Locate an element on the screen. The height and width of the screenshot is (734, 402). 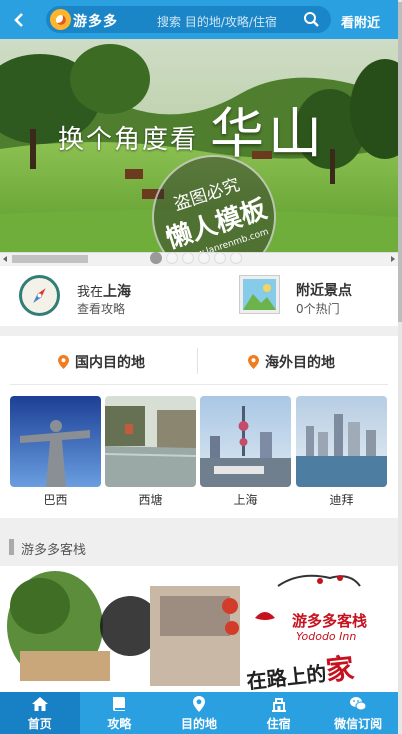
nav-label: 首页 is located at coordinates (39, 724).